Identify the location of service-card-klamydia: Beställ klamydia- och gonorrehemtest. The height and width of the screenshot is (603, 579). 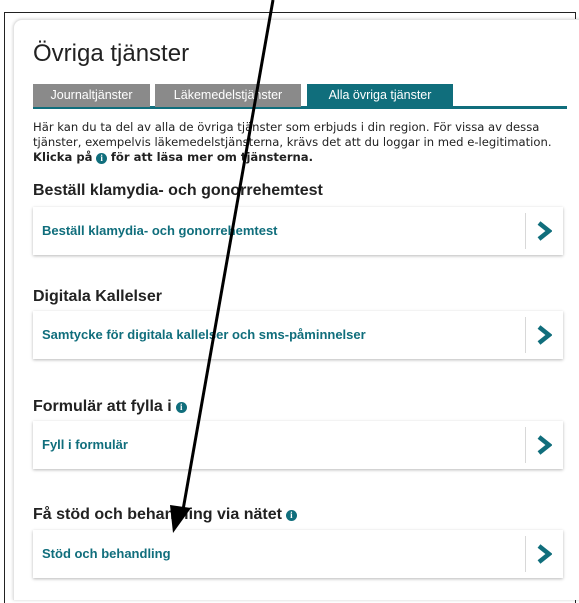
(298, 231).